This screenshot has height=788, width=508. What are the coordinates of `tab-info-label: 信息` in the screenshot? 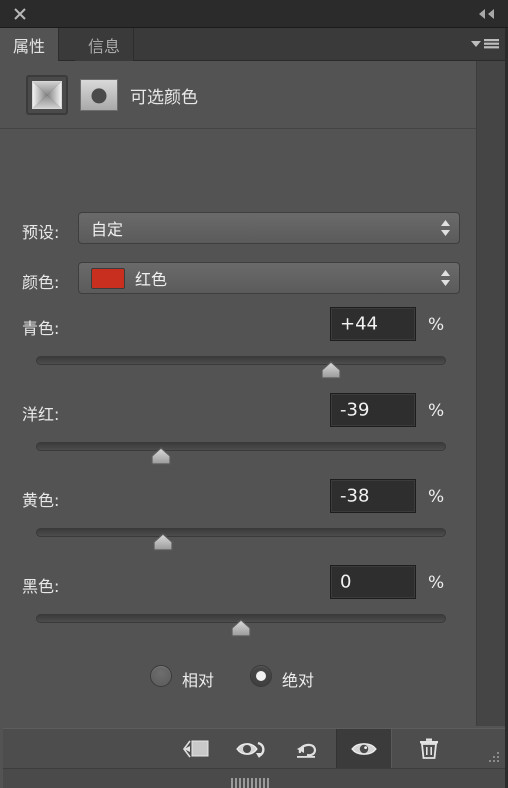 It's located at (104, 46).